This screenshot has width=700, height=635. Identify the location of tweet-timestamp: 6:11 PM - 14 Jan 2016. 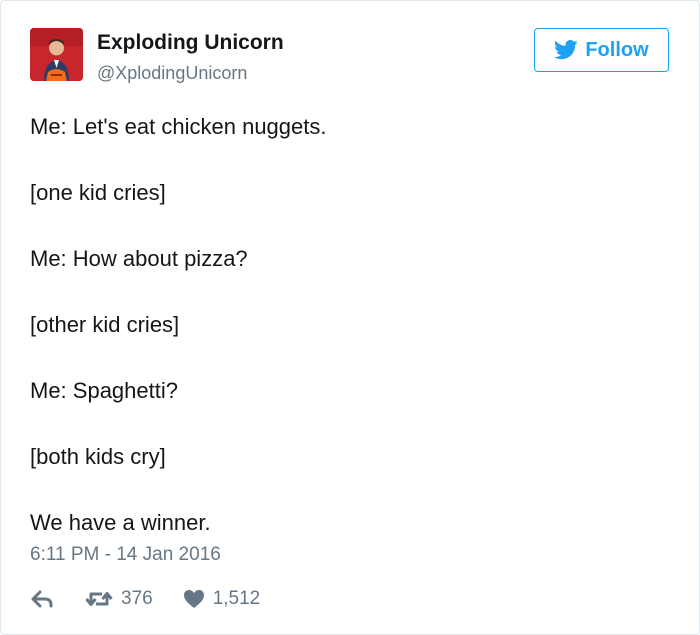
(125, 555).